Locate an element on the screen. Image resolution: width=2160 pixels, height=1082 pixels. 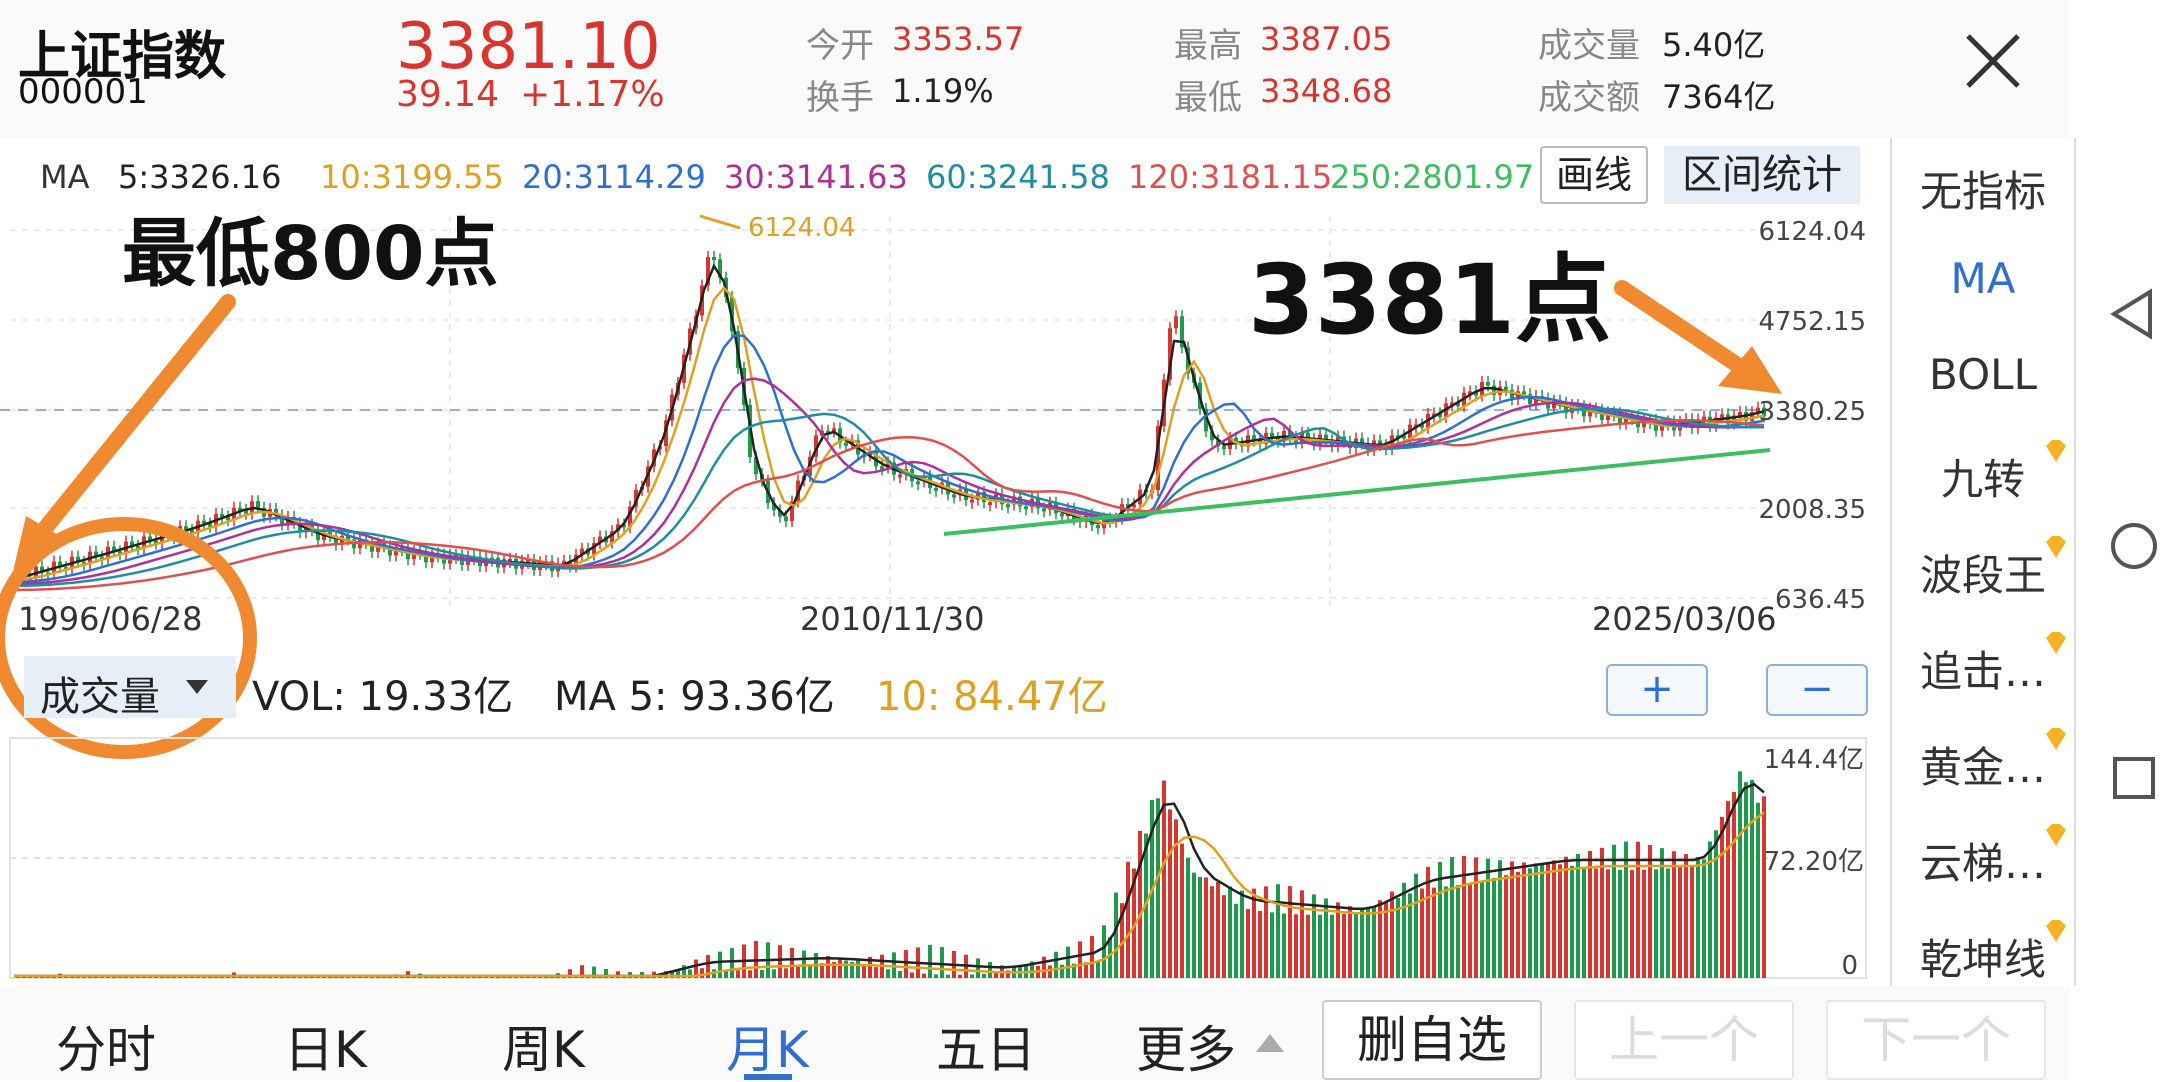
date-end: 2025/03/06 is located at coordinates (1684, 619).